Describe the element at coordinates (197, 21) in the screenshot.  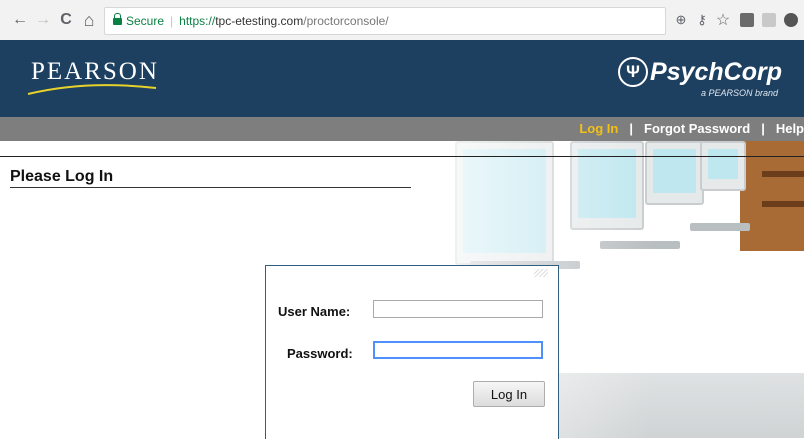
I see `url-scheme: https://` at that location.